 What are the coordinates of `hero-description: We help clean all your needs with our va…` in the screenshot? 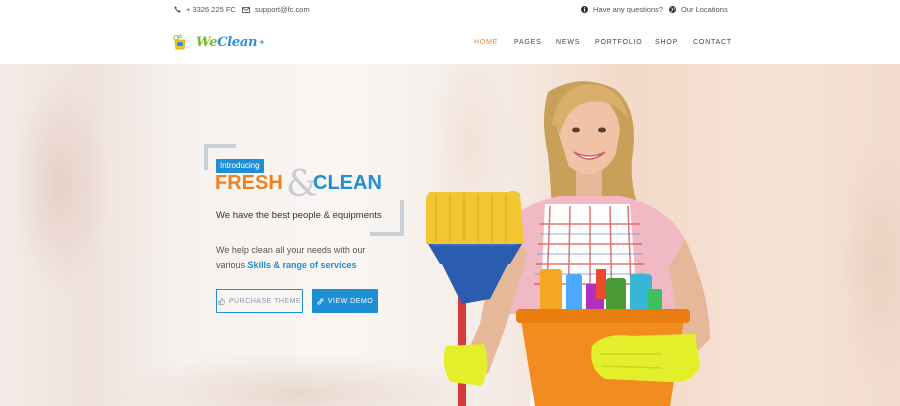 It's located at (306, 258).